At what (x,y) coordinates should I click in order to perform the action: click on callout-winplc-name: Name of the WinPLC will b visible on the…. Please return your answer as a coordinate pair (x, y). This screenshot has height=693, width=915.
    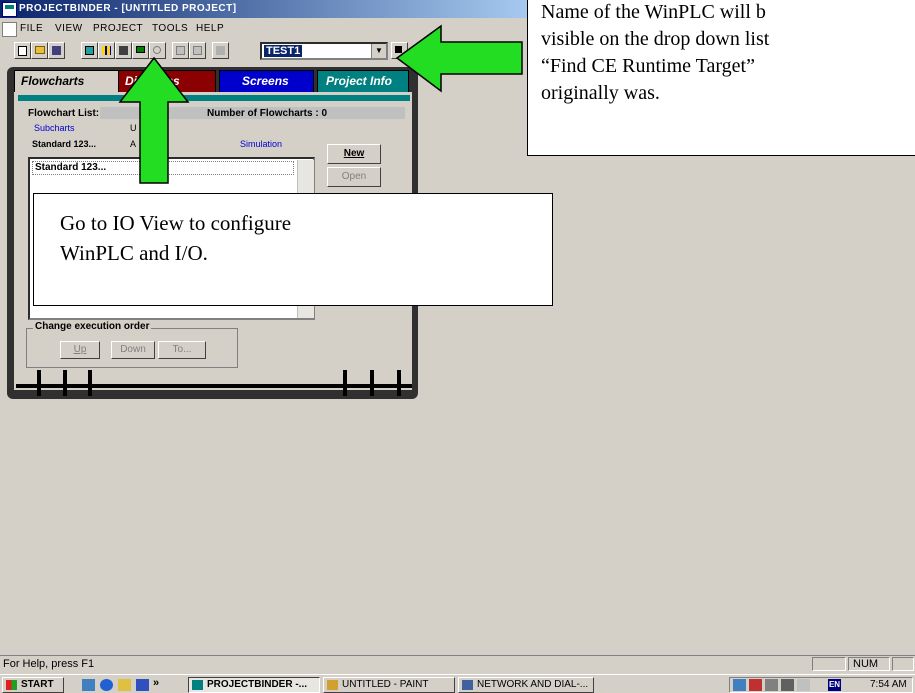
    Looking at the image, I should click on (721, 78).